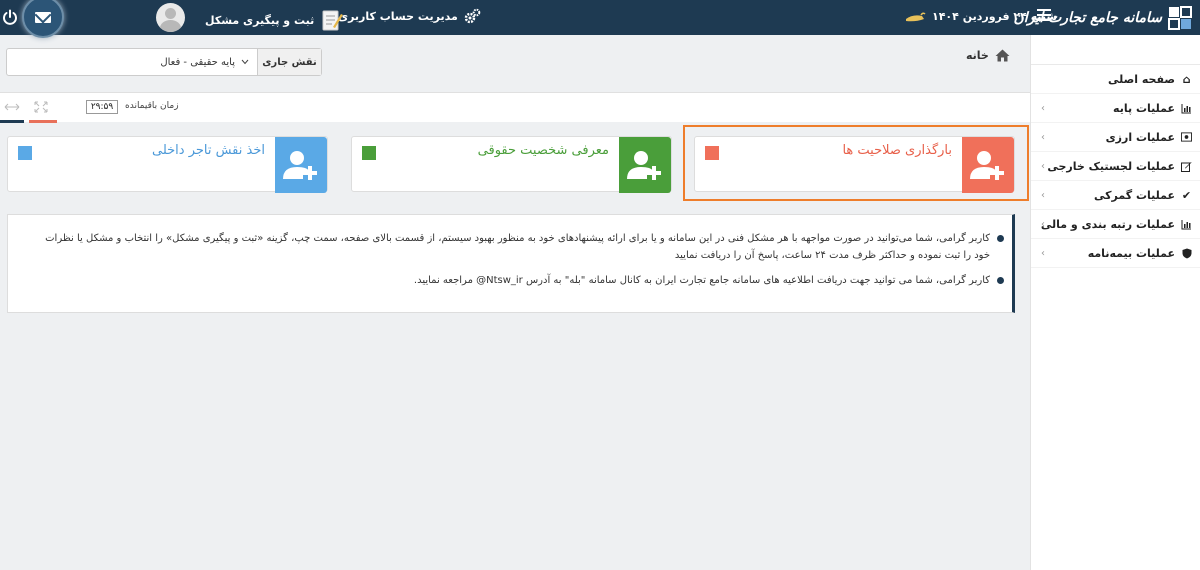 This screenshot has width=1200, height=570. I want to click on session-timer-value: ۲۹:۵۹, so click(102, 107).